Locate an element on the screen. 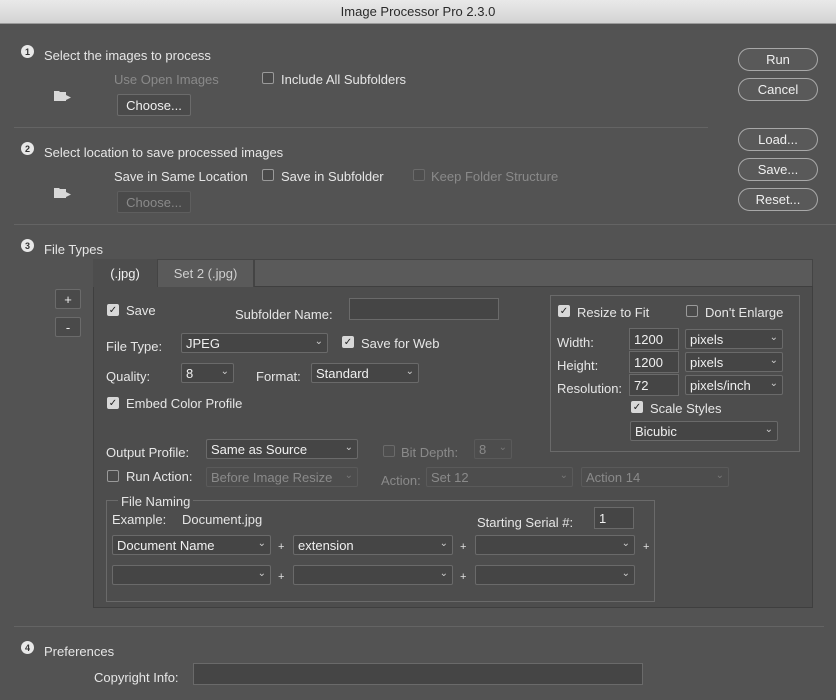  save-checkbox: ✓ is located at coordinates (113, 310).